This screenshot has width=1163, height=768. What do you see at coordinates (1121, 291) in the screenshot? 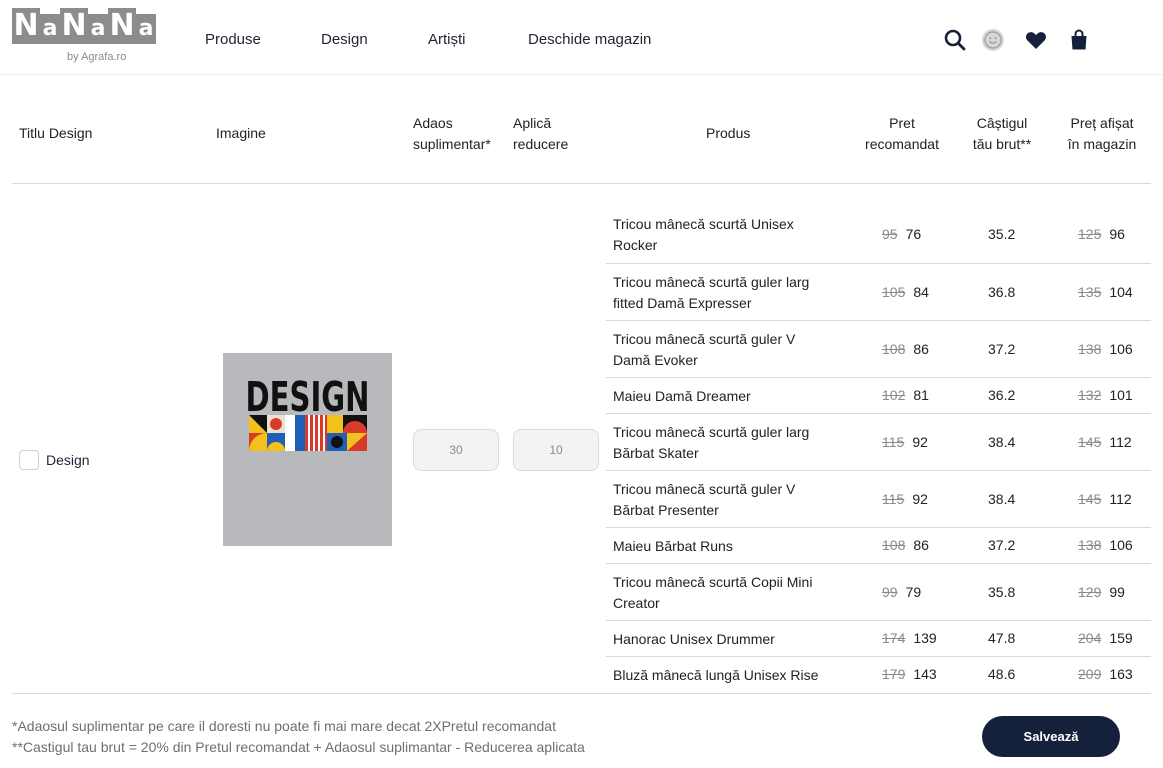
I see `shop-new-price: 104` at bounding box center [1121, 291].